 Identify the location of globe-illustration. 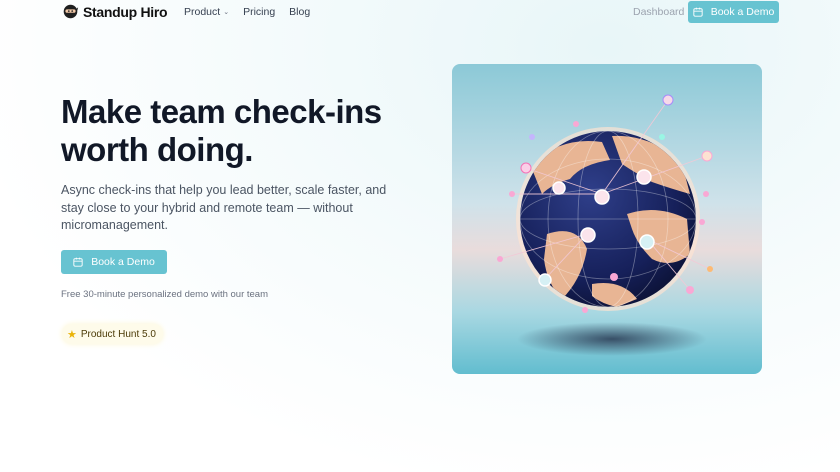
(605, 225).